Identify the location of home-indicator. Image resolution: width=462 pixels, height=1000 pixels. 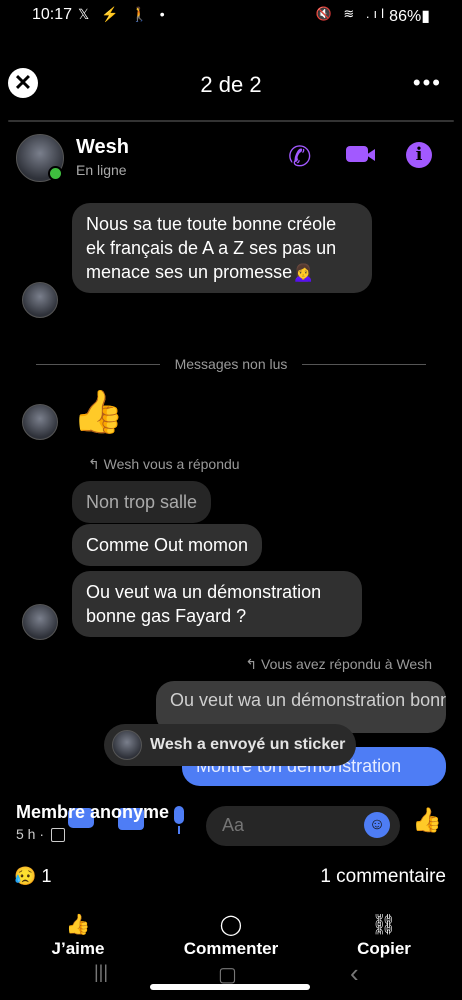
(230, 987).